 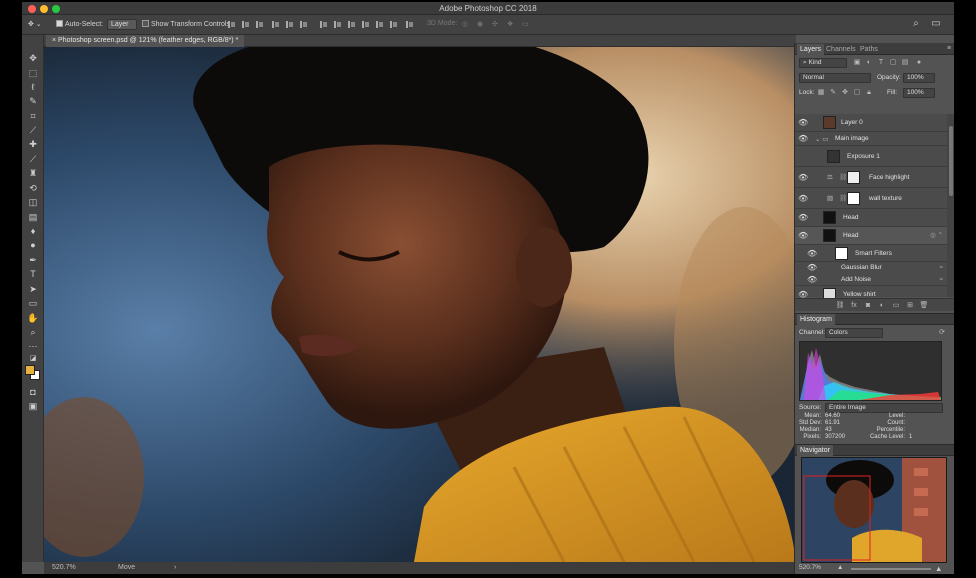 I want to click on source-dropdown: Entire Image, so click(x=884, y=408).